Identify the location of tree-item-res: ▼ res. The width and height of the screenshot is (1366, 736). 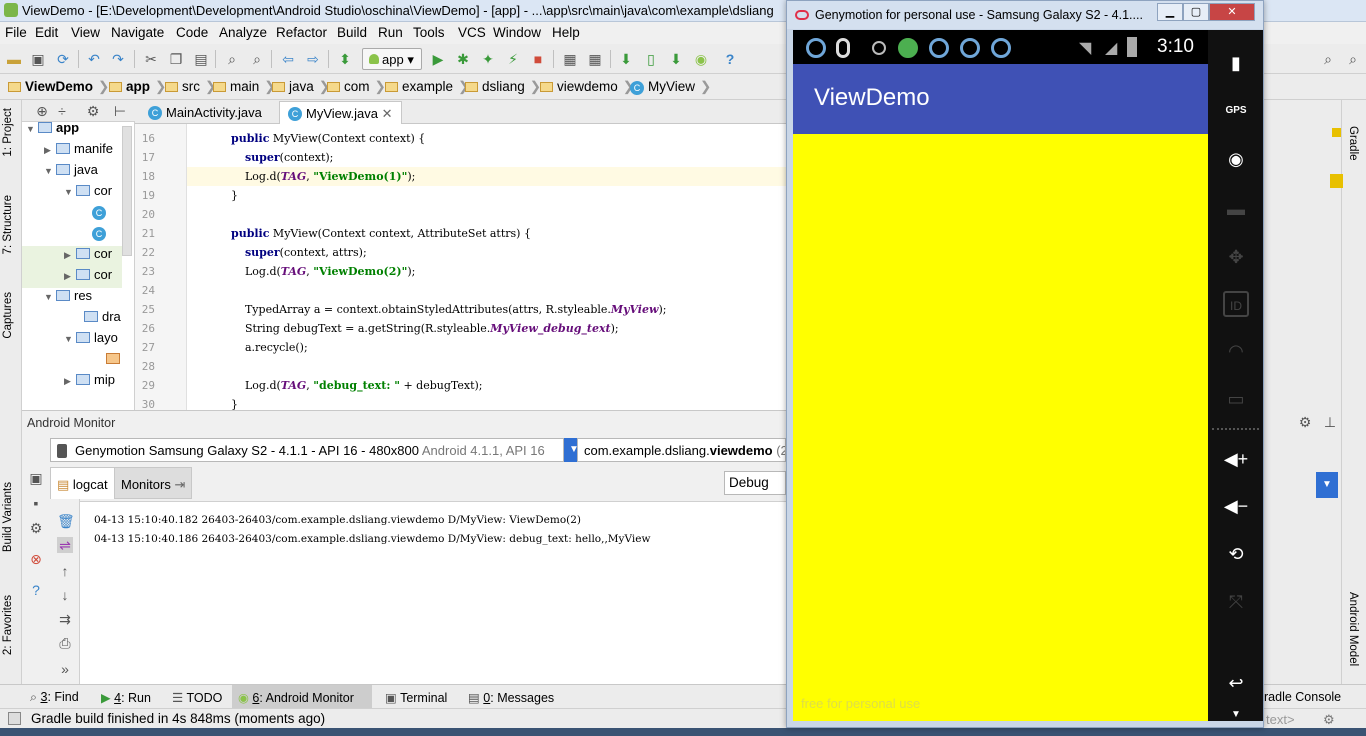
(68, 298).